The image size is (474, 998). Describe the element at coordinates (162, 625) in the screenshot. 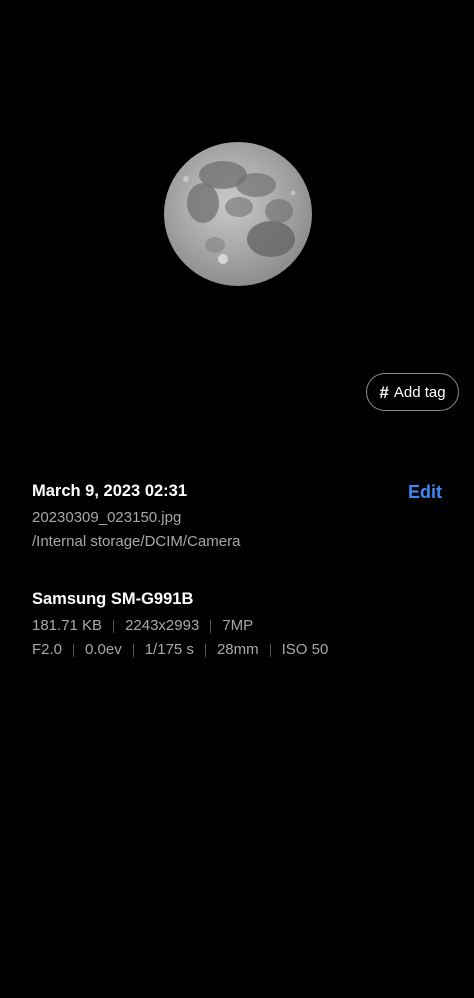

I see `resolution: 2243x2993` at that location.